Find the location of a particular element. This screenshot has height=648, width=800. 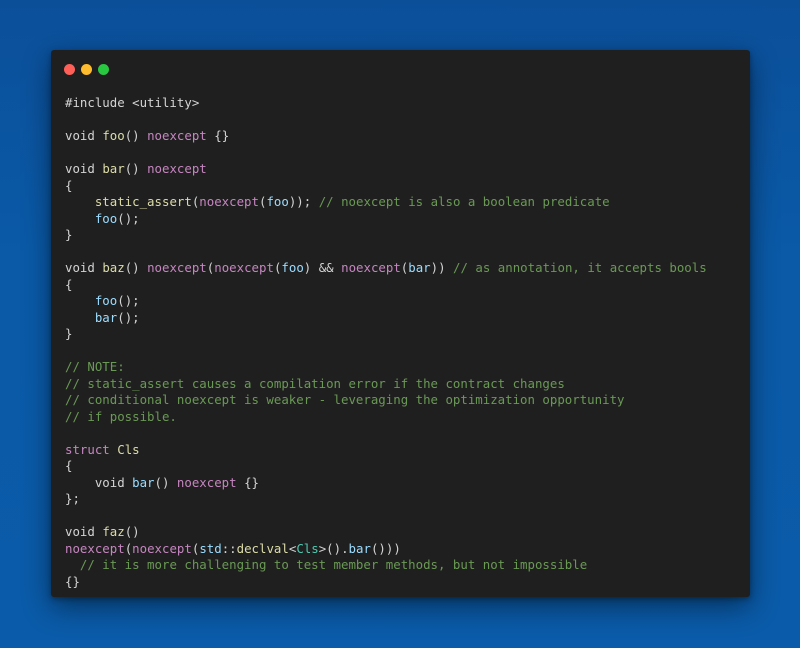

code-token: ())) is located at coordinates (385, 548).